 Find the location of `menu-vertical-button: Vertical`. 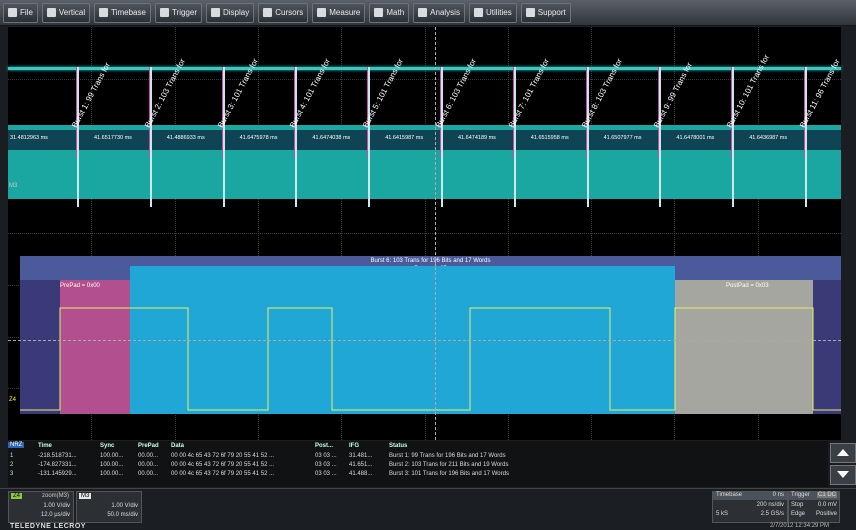

menu-vertical-button: Vertical is located at coordinates (66, 12).